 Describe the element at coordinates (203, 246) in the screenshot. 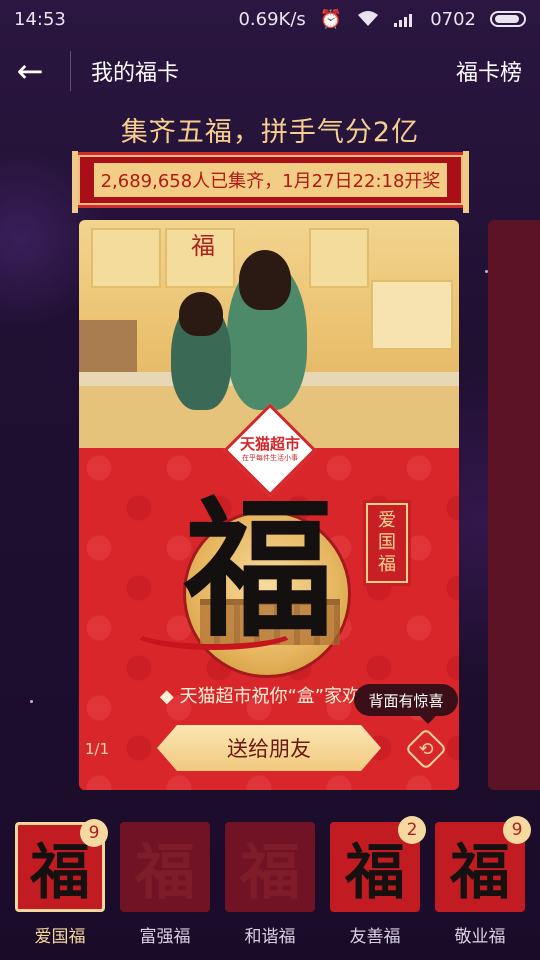

I see `fu-decoration-icon: 福` at that location.